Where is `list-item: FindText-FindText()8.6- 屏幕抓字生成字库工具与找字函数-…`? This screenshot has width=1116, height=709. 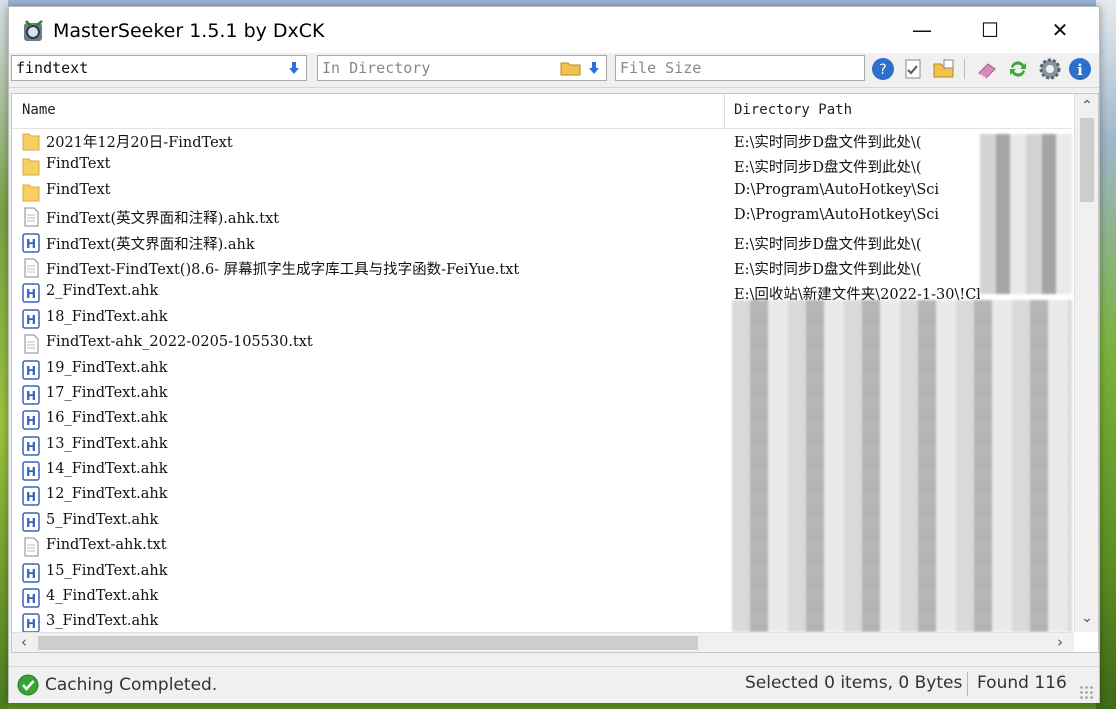
list-item: FindText-FindText()8.6- 屏幕抓字生成字库工具与找字函数-… is located at coordinates (542, 267).